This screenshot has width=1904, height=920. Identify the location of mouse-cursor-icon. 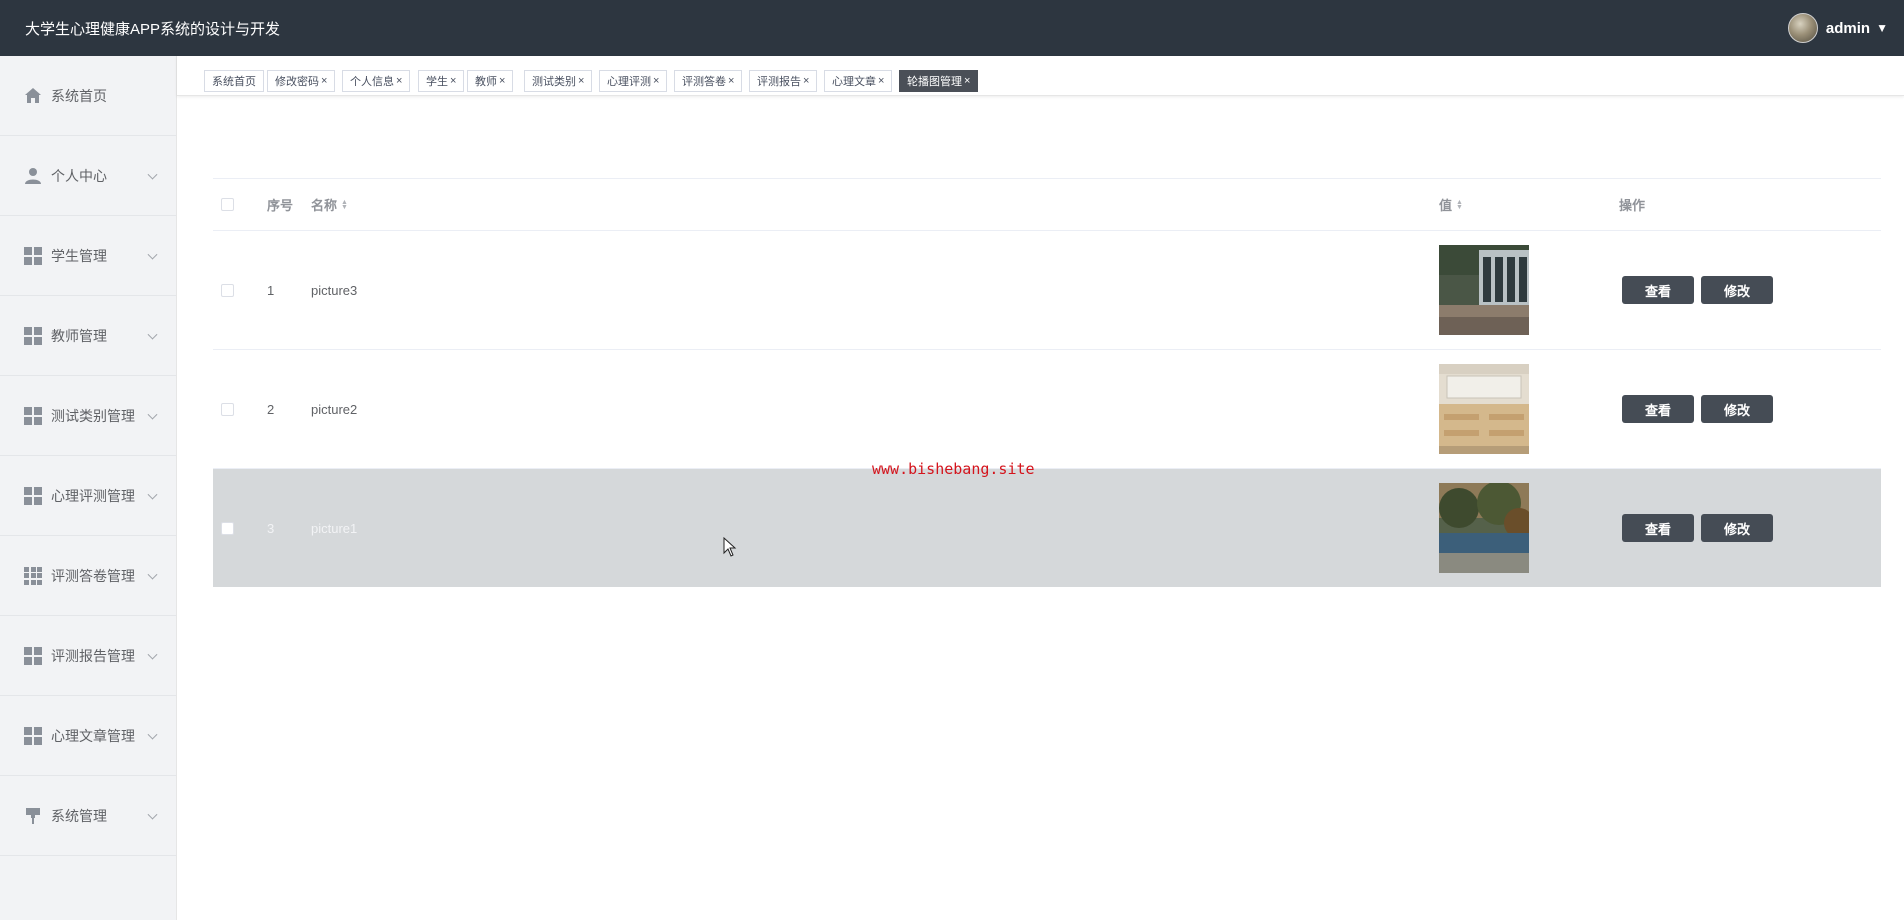
(730, 547).